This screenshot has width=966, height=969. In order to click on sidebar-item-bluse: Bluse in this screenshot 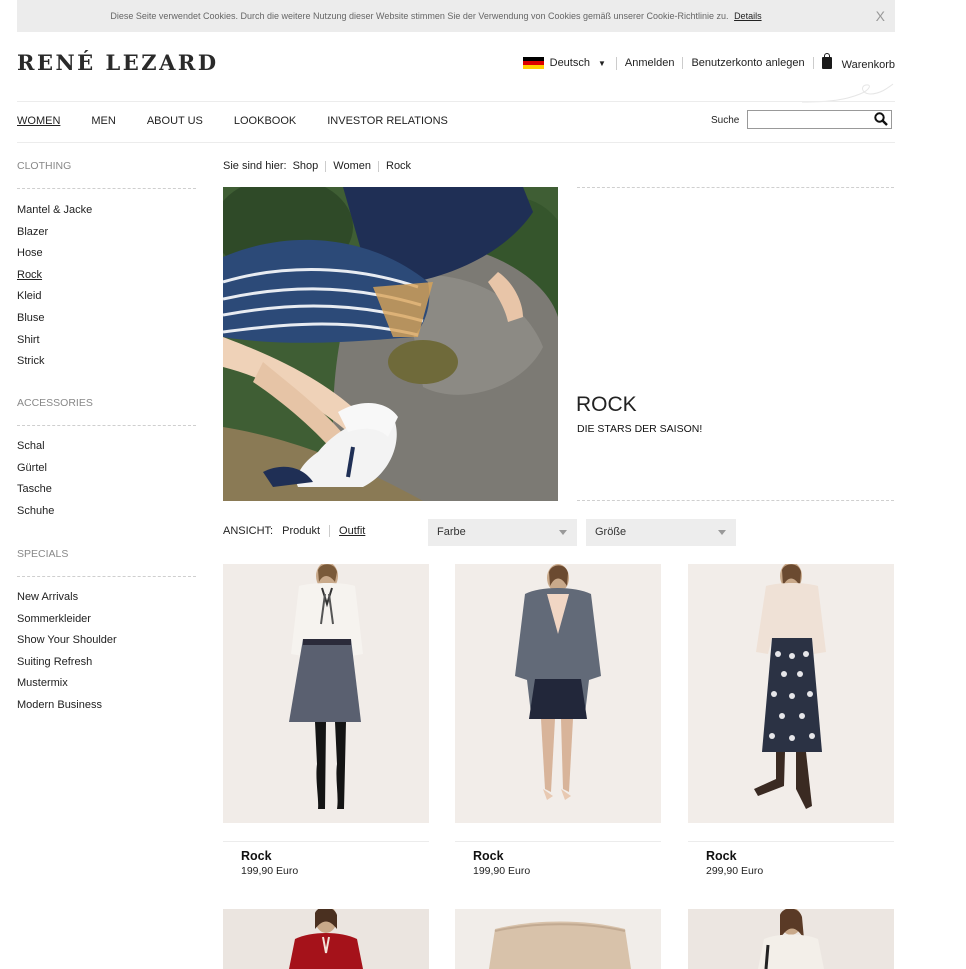, I will do `click(54, 319)`.